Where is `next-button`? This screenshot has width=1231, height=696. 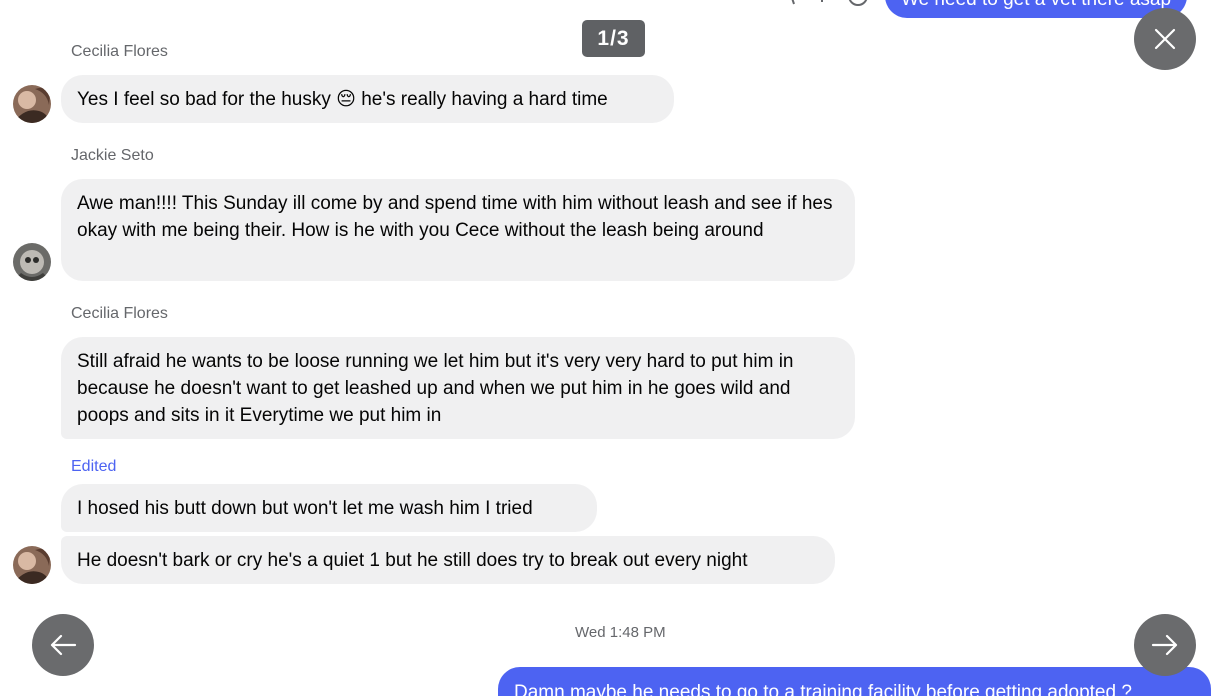
next-button is located at coordinates (1165, 645).